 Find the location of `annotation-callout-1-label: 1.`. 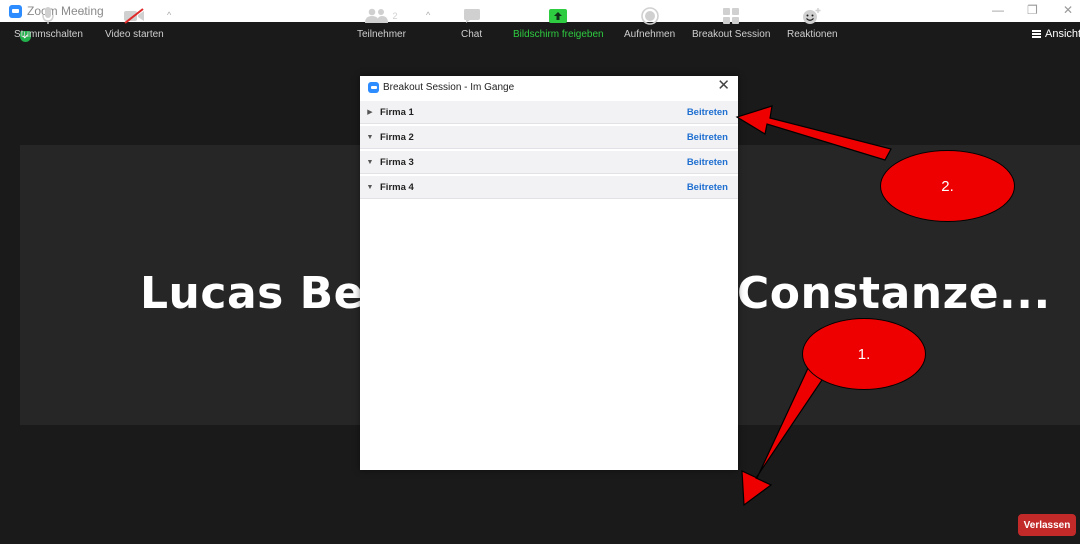

annotation-callout-1-label: 1. is located at coordinates (864, 354).